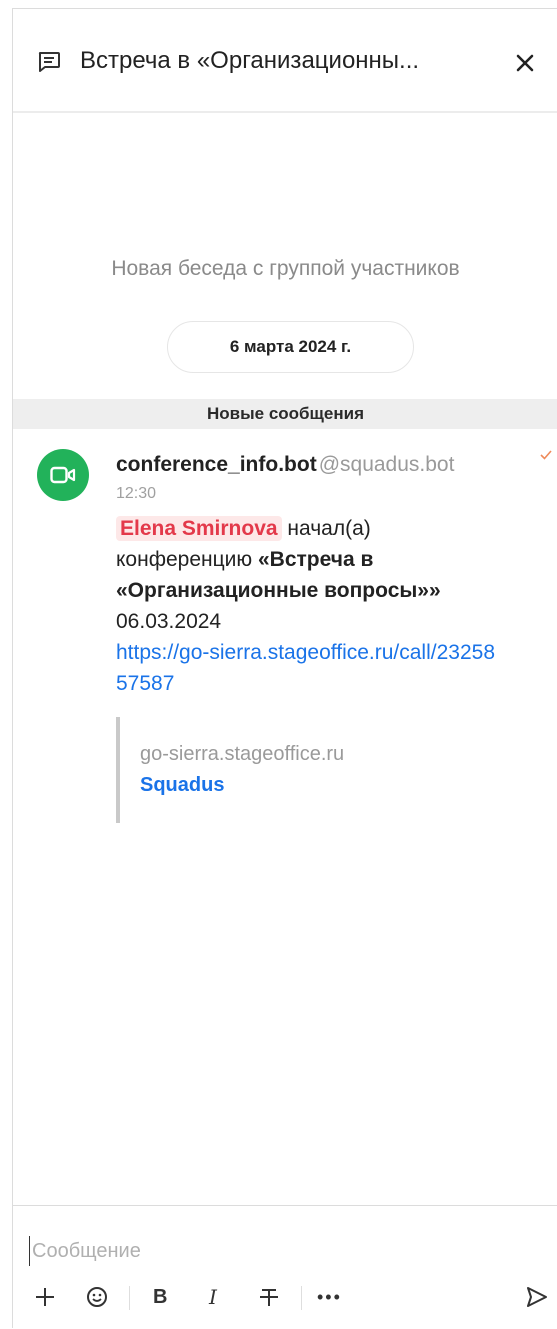 This screenshot has height=1329, width=557. I want to click on formatting-toolbar: B I •••, so click(285, 1298).